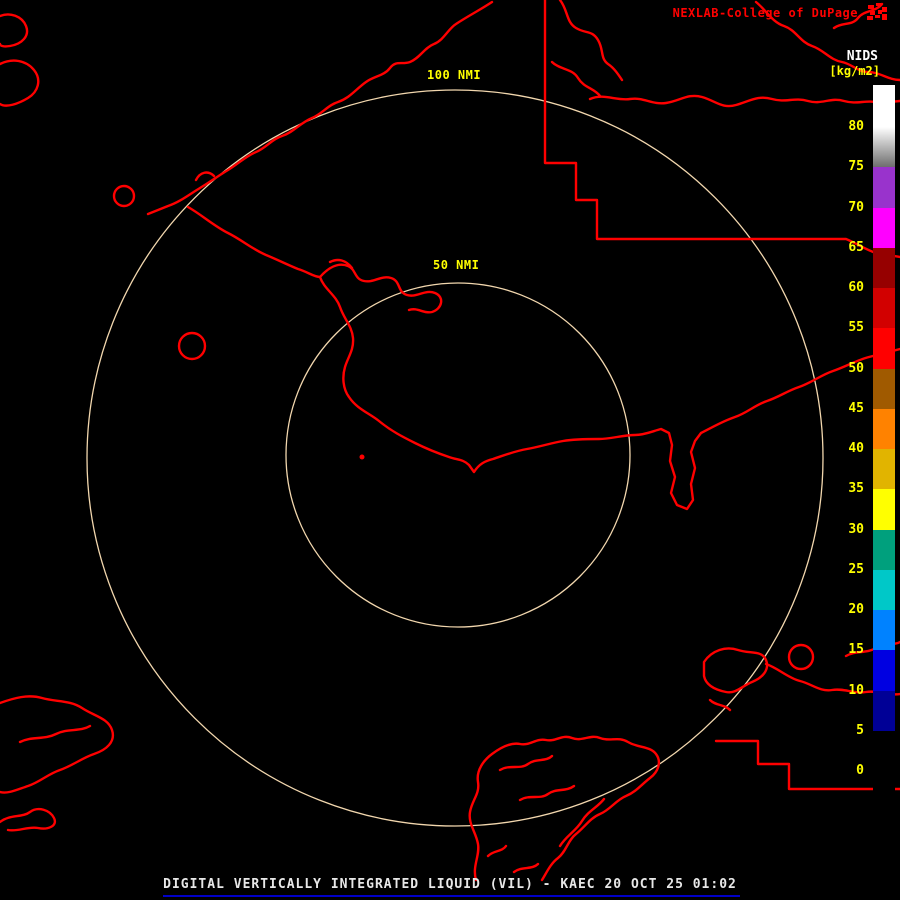  I want to click on legend-title: NIDS, so click(862, 56).